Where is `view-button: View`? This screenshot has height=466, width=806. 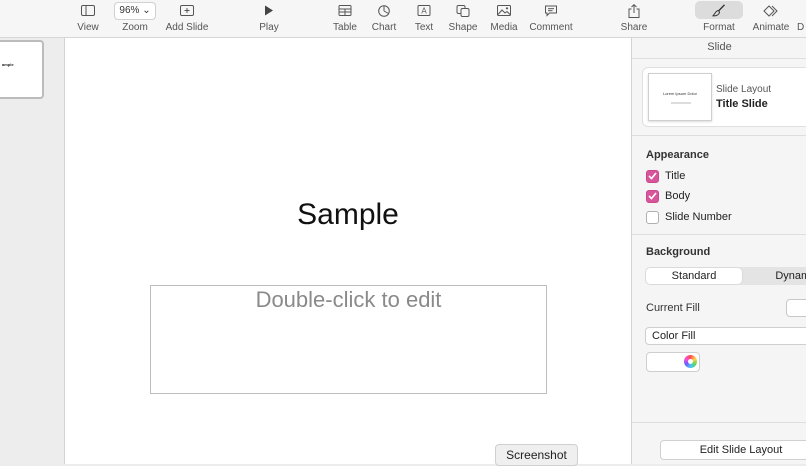 view-button: View is located at coordinates (88, 18).